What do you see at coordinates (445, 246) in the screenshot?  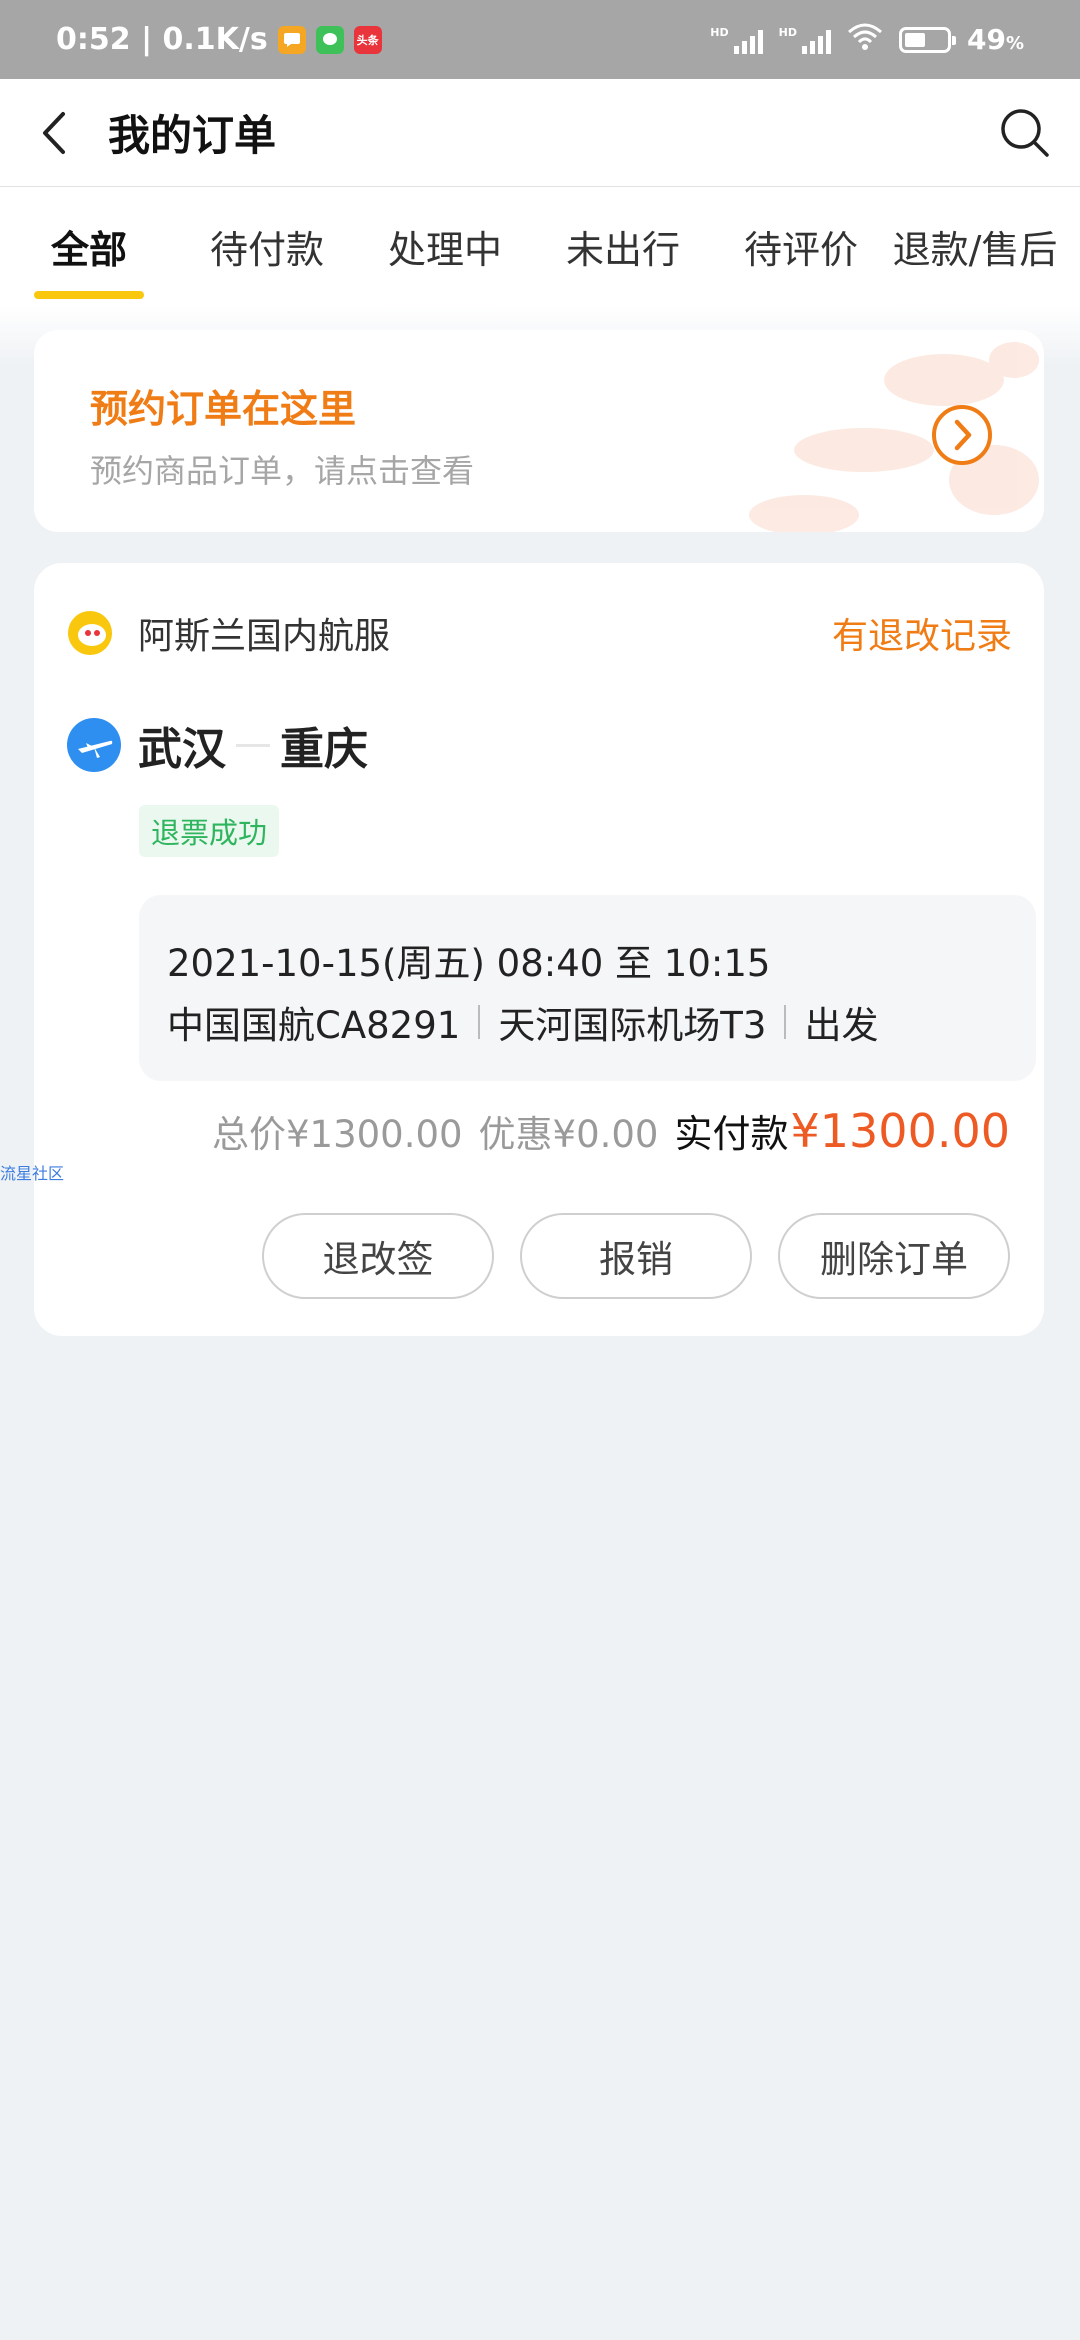 I see `tab-processing: 处理中` at bounding box center [445, 246].